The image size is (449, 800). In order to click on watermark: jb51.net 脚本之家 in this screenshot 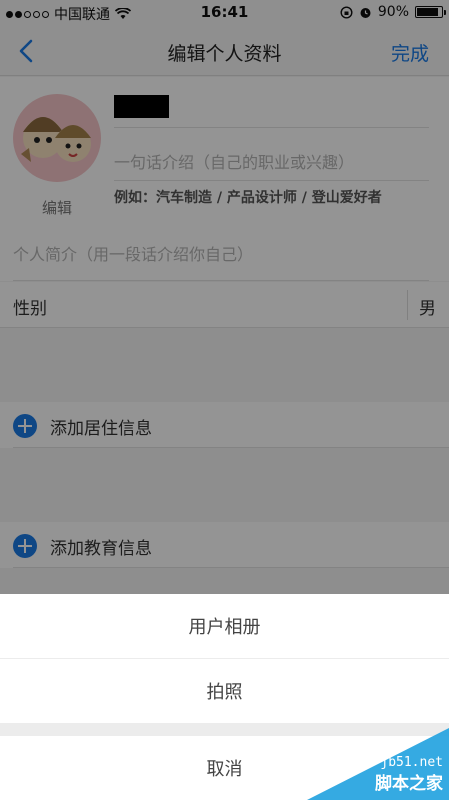, I will do `click(378, 764)`.